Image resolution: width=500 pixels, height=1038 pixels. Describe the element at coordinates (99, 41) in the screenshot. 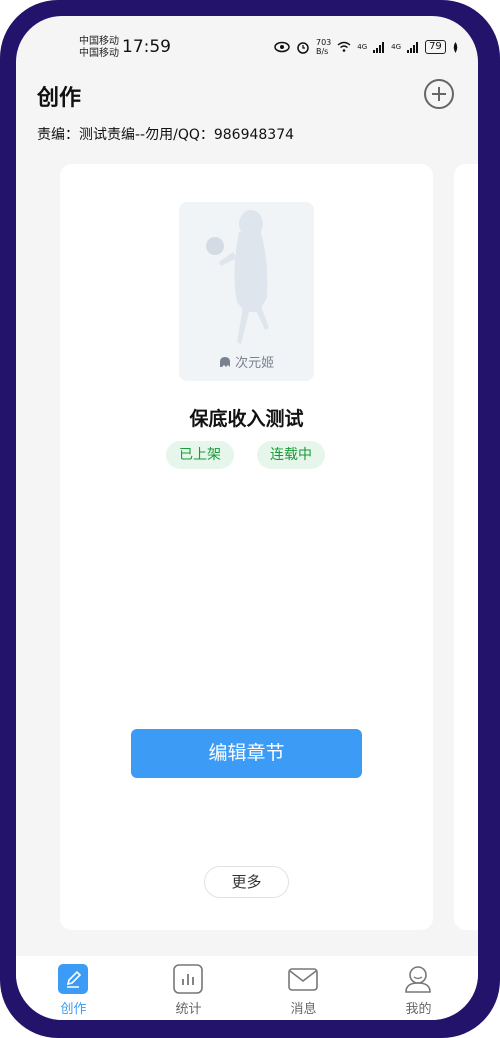

I see `carrier-1: 中国移动` at that location.